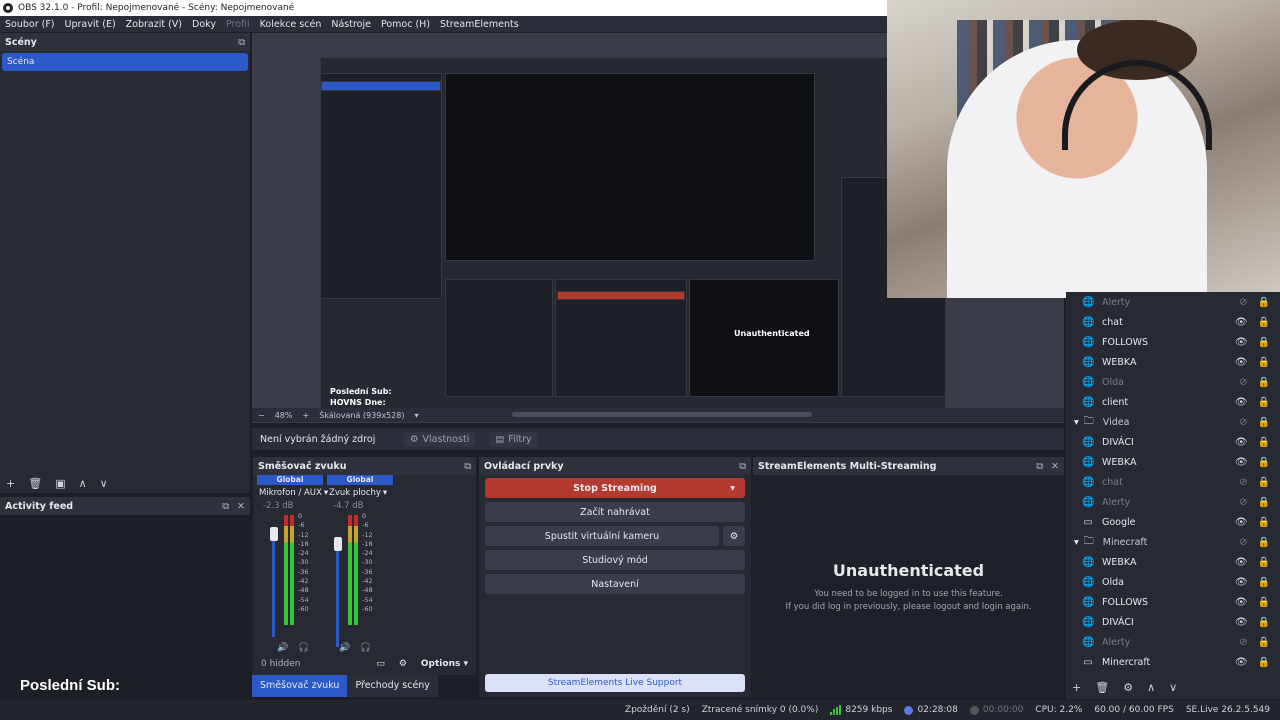 The width and height of the screenshot is (1280, 720). I want to click on tab-audio-mixer: Směšovač zvuku, so click(300, 686).